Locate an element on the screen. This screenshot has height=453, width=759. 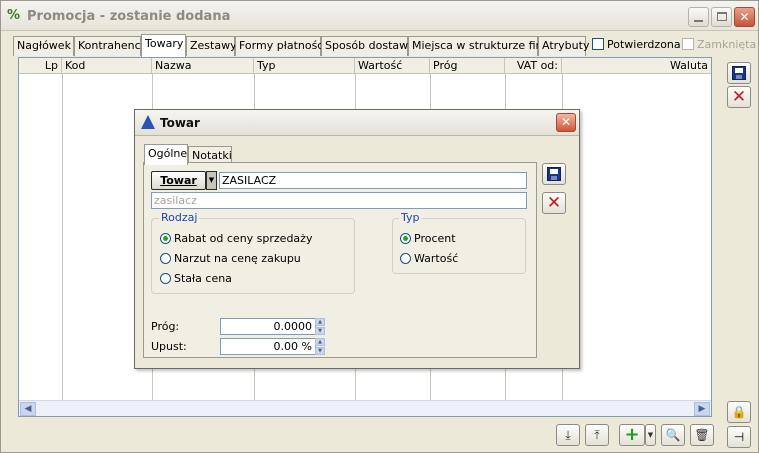
move-up-button: ⤒ is located at coordinates (597, 435).